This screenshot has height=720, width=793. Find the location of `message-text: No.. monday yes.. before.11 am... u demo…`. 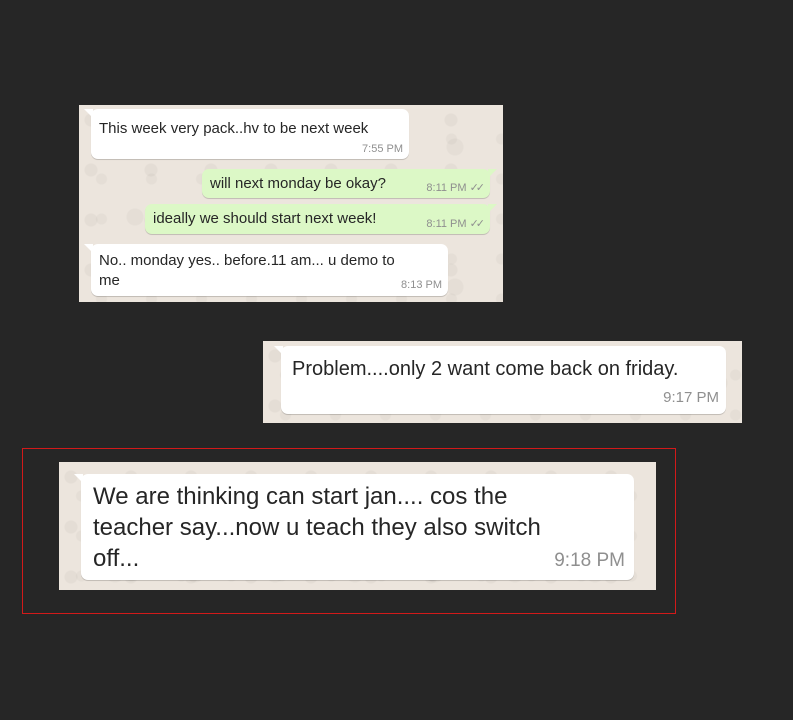

message-text: No.. monday yes.. before.11 am... u demo… is located at coordinates (247, 270).